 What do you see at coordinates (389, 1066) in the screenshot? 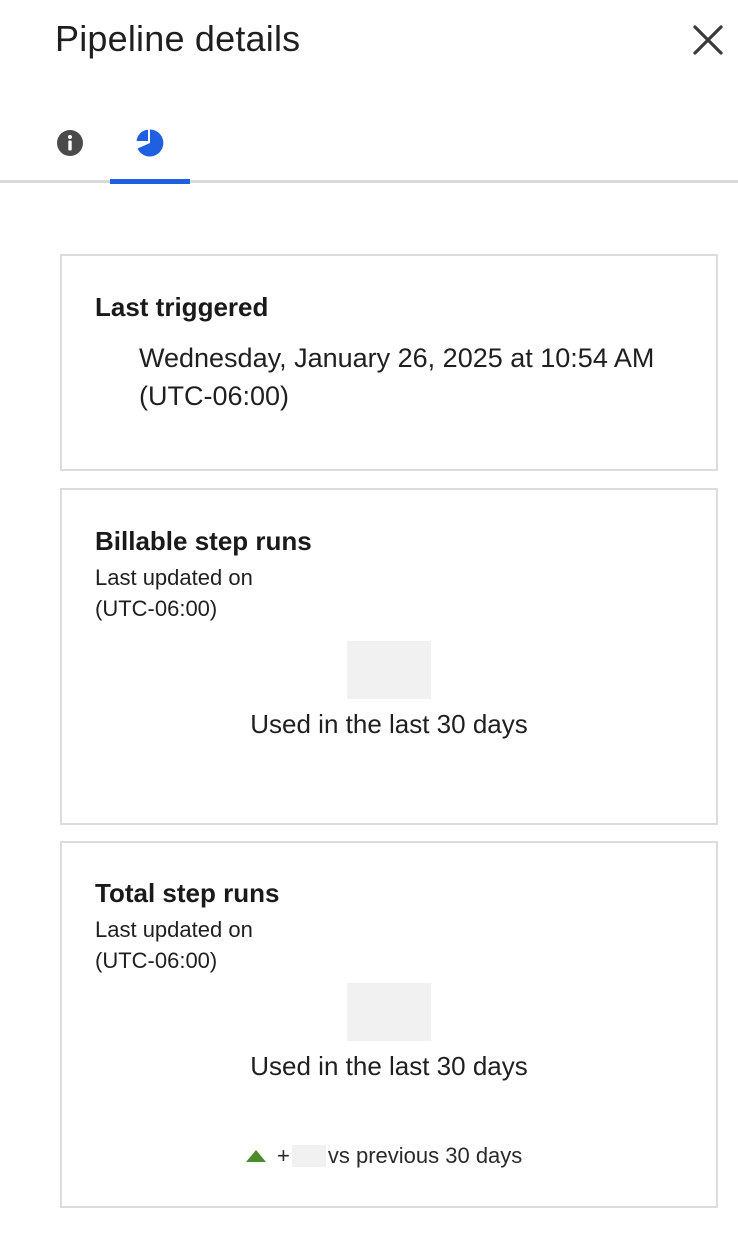
I see `total-used-label: Used in the last 30 days` at bounding box center [389, 1066].